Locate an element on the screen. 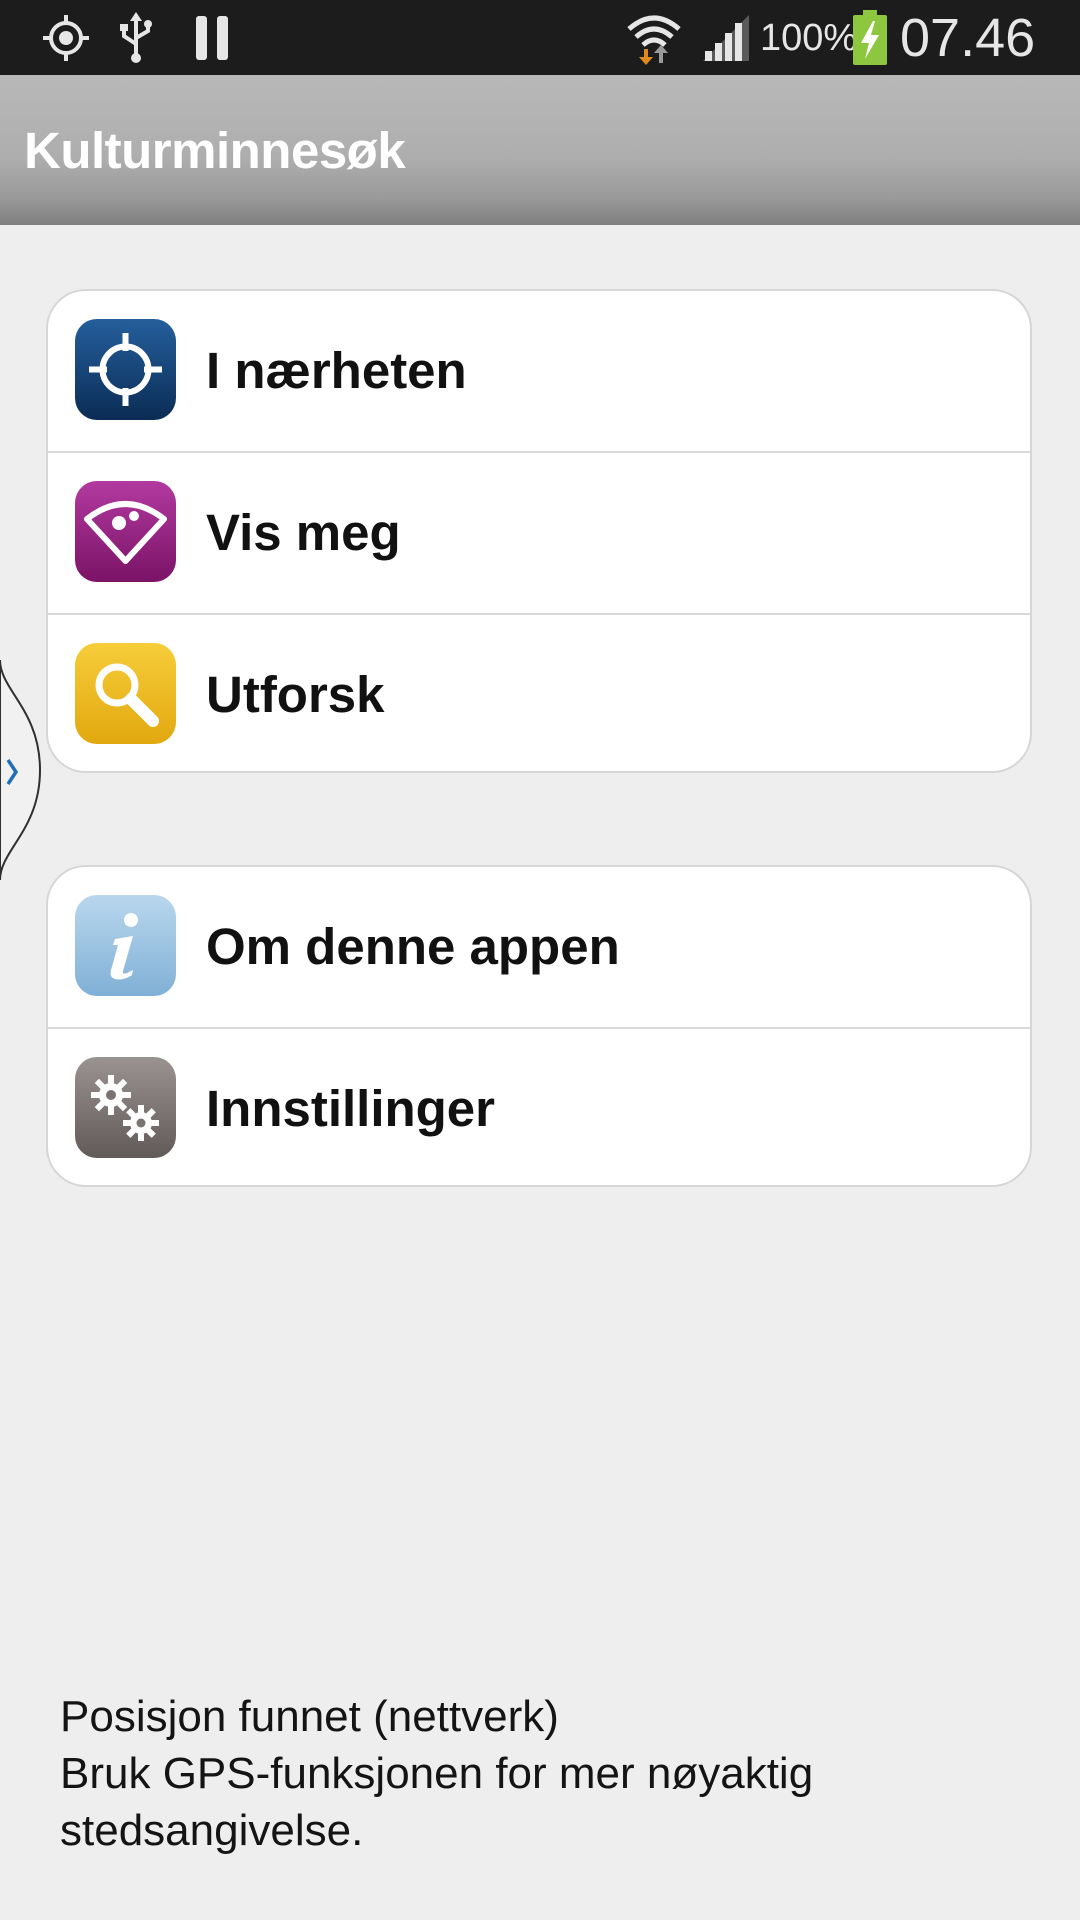  radar-eye-icon is located at coordinates (125, 531).